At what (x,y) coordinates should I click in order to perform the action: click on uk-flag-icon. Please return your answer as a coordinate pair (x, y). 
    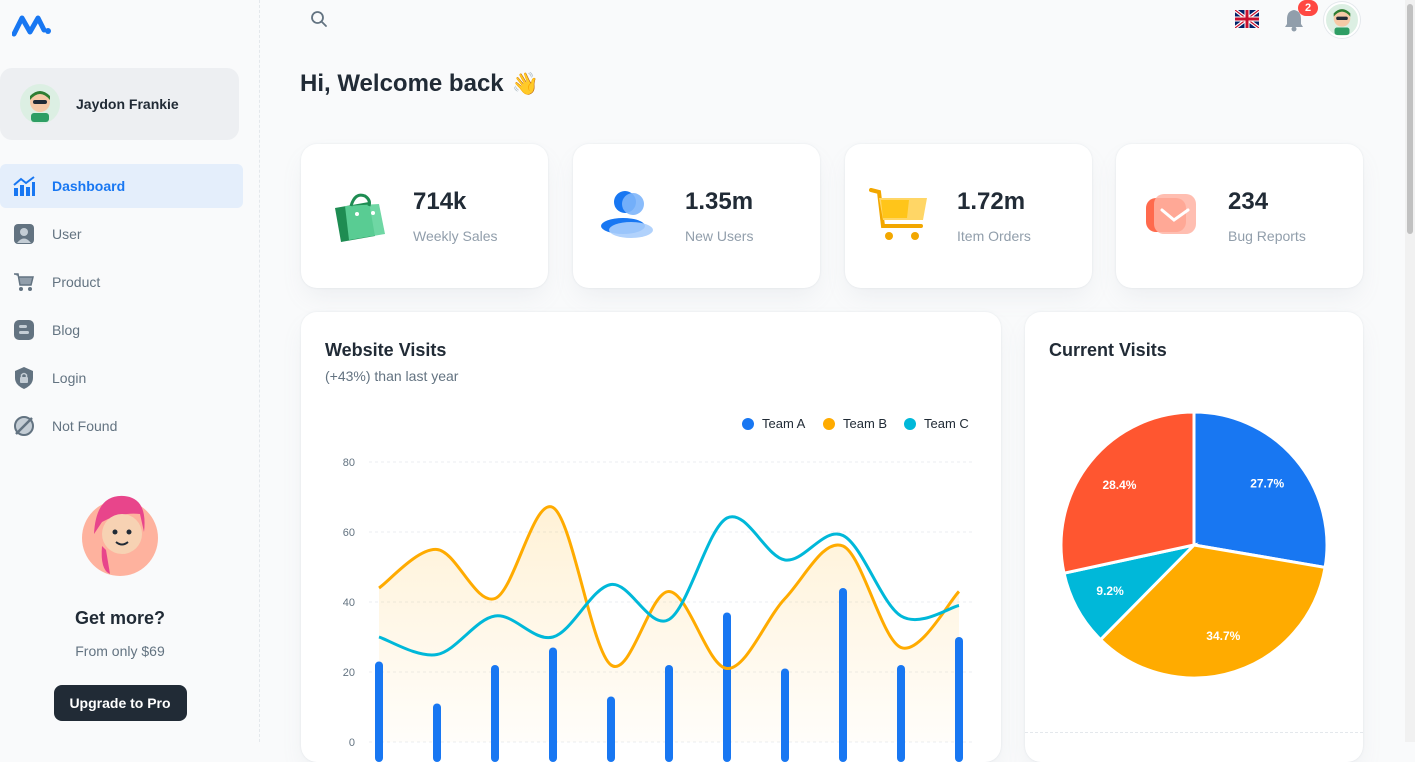
    Looking at the image, I should click on (1247, 19).